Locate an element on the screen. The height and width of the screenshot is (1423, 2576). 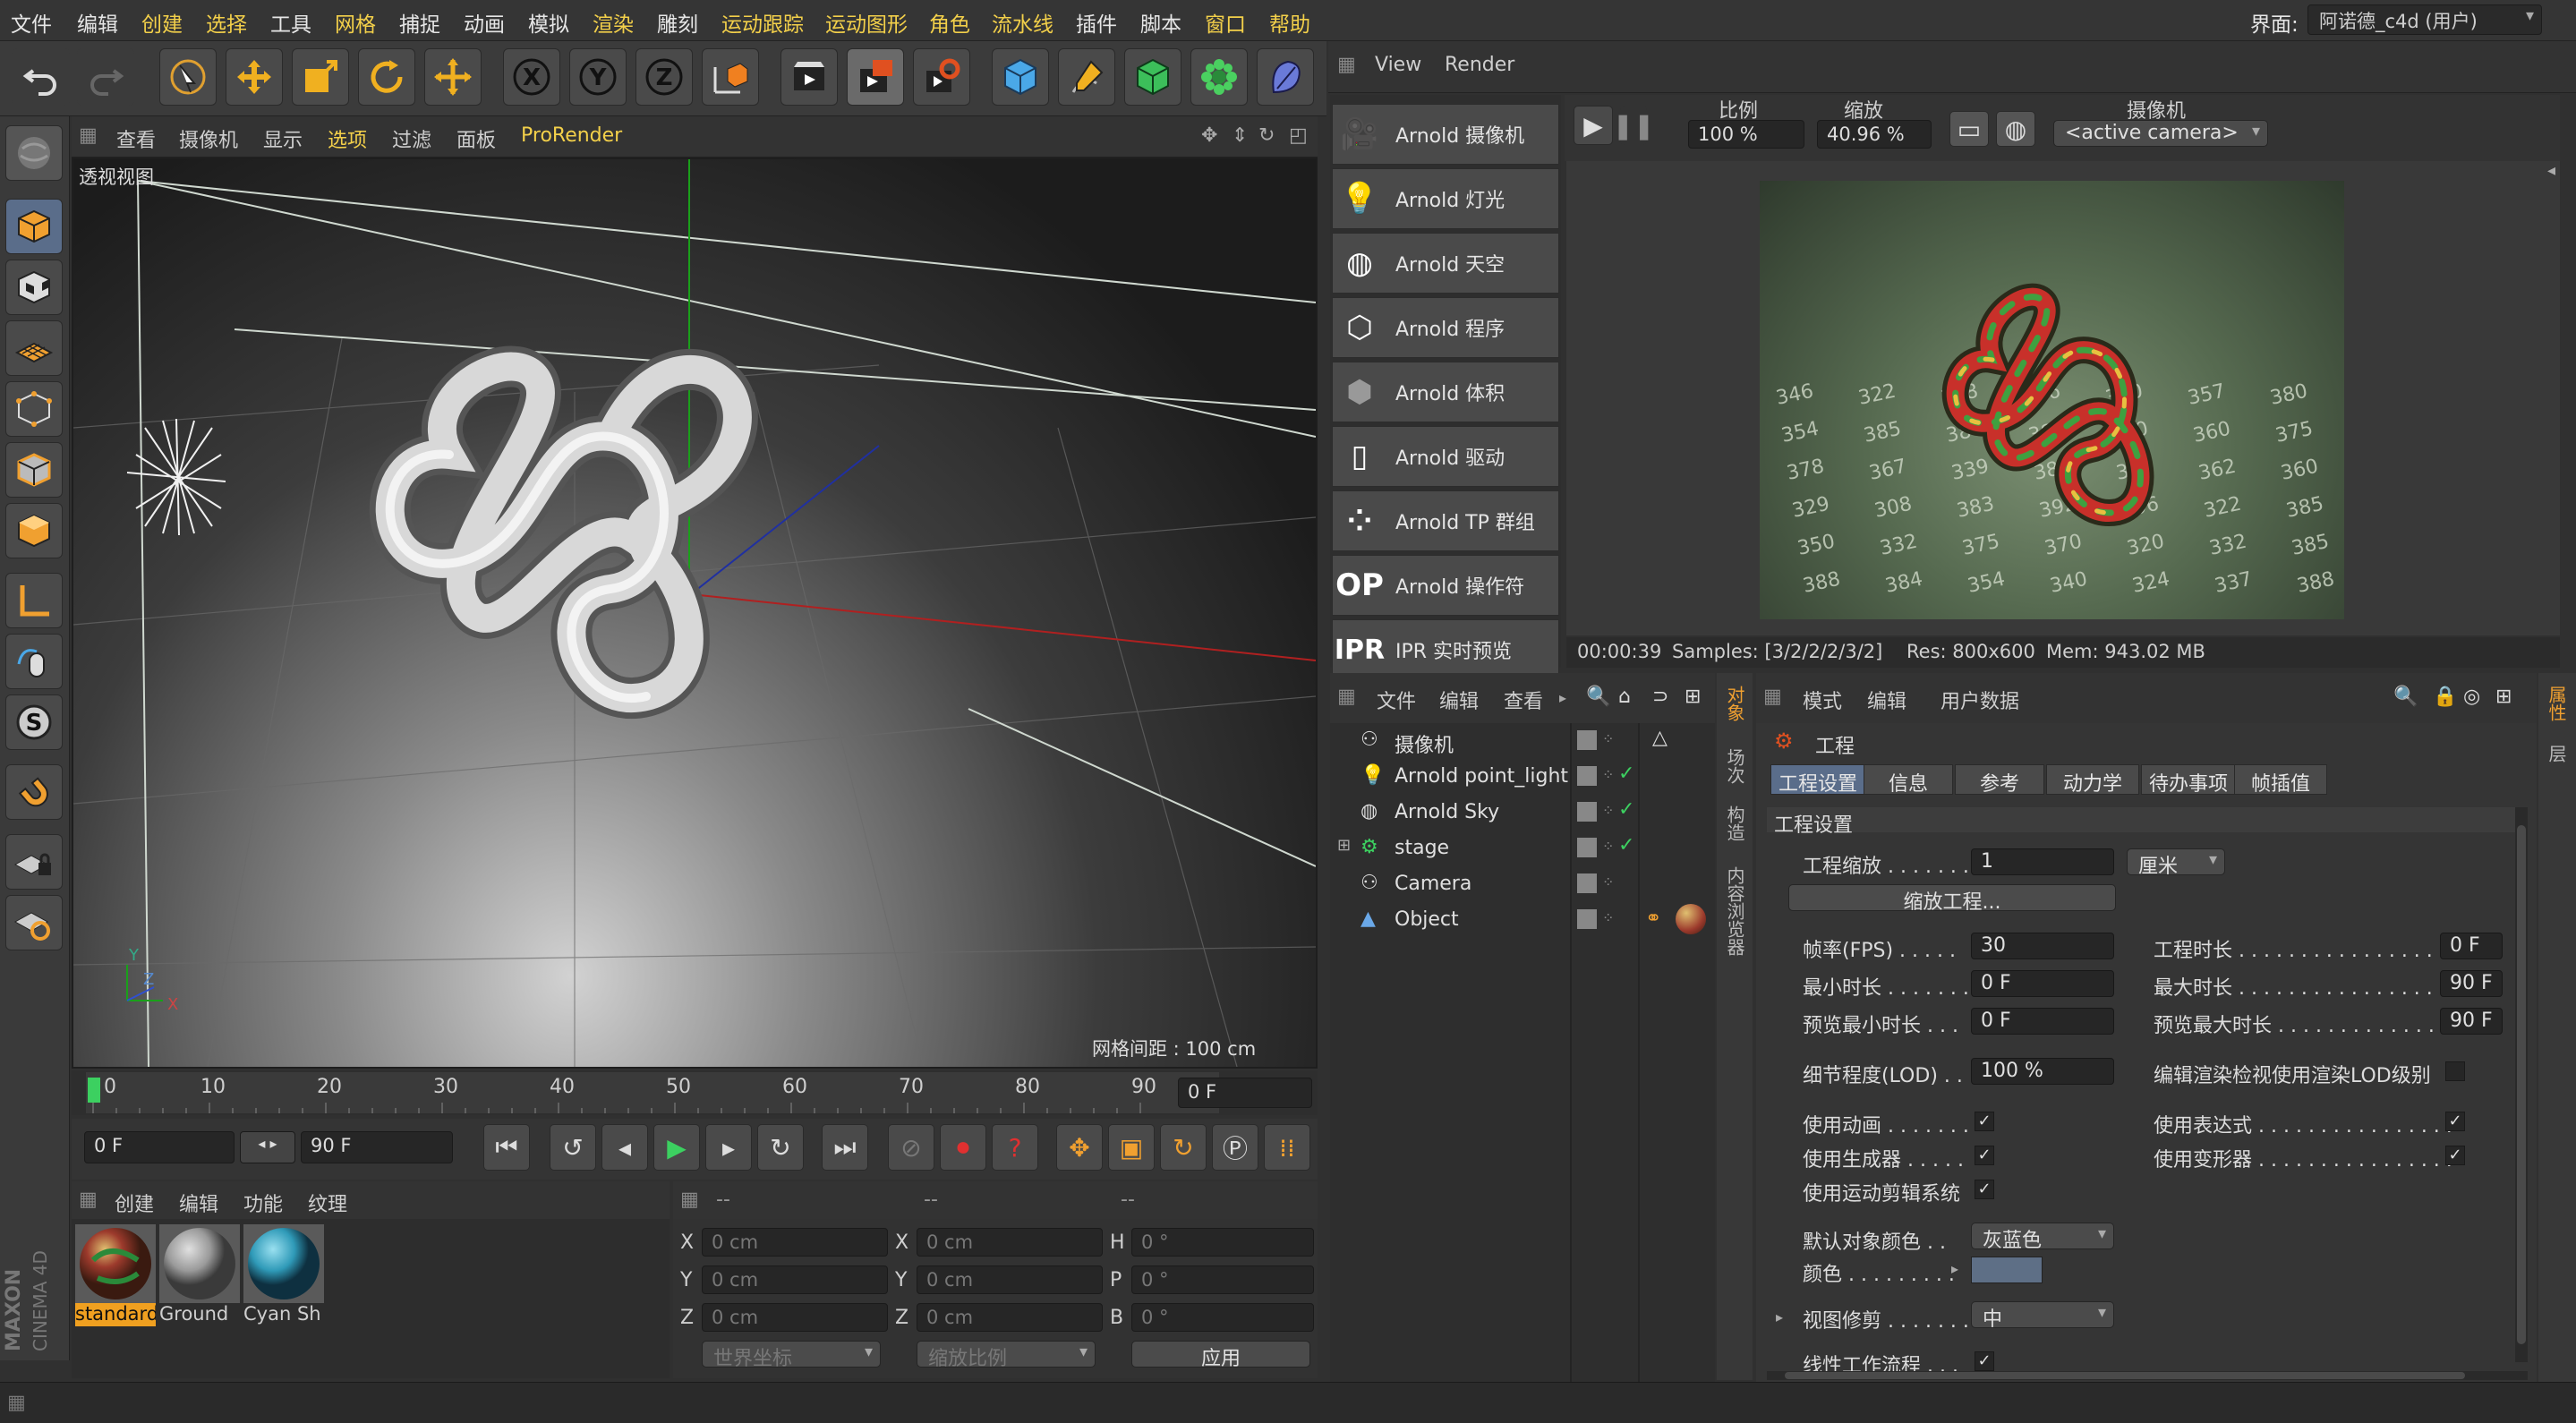
rv-menu-render: Render is located at coordinates (1479, 65).